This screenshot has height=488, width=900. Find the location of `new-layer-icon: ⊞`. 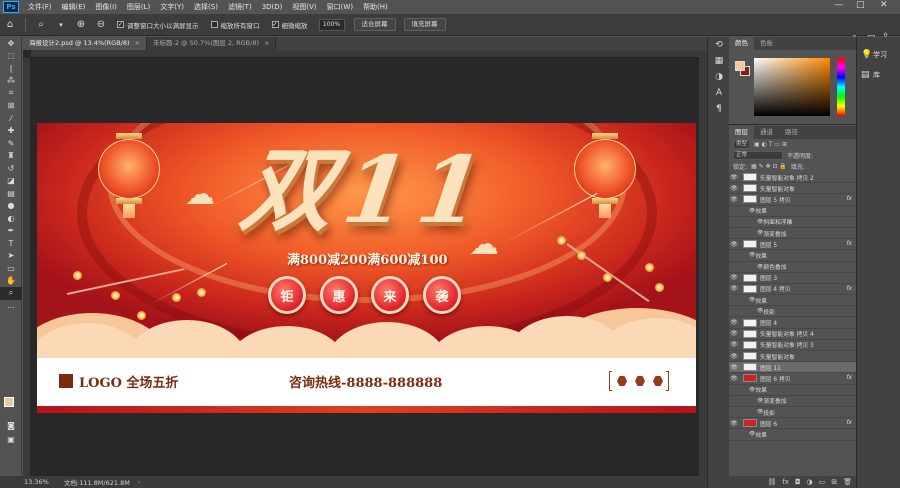

new-layer-icon: ⊞ is located at coordinates (834, 482).